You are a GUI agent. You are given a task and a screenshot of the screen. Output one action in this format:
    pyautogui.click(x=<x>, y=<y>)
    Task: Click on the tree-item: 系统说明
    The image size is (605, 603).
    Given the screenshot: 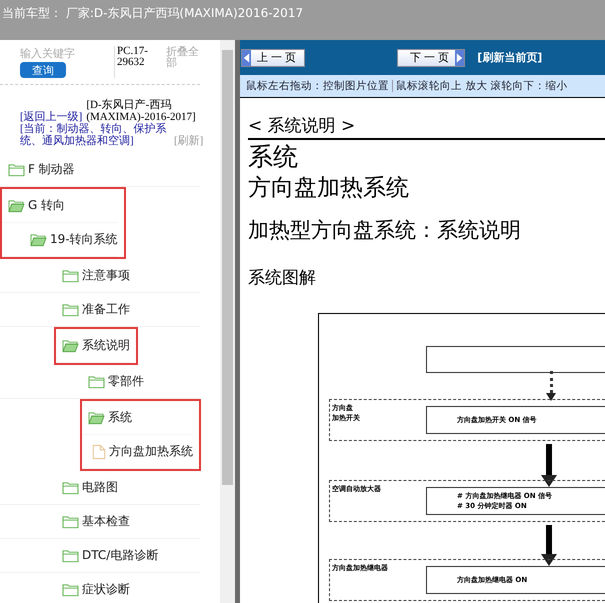 What is the action you would take?
    pyautogui.click(x=96, y=345)
    